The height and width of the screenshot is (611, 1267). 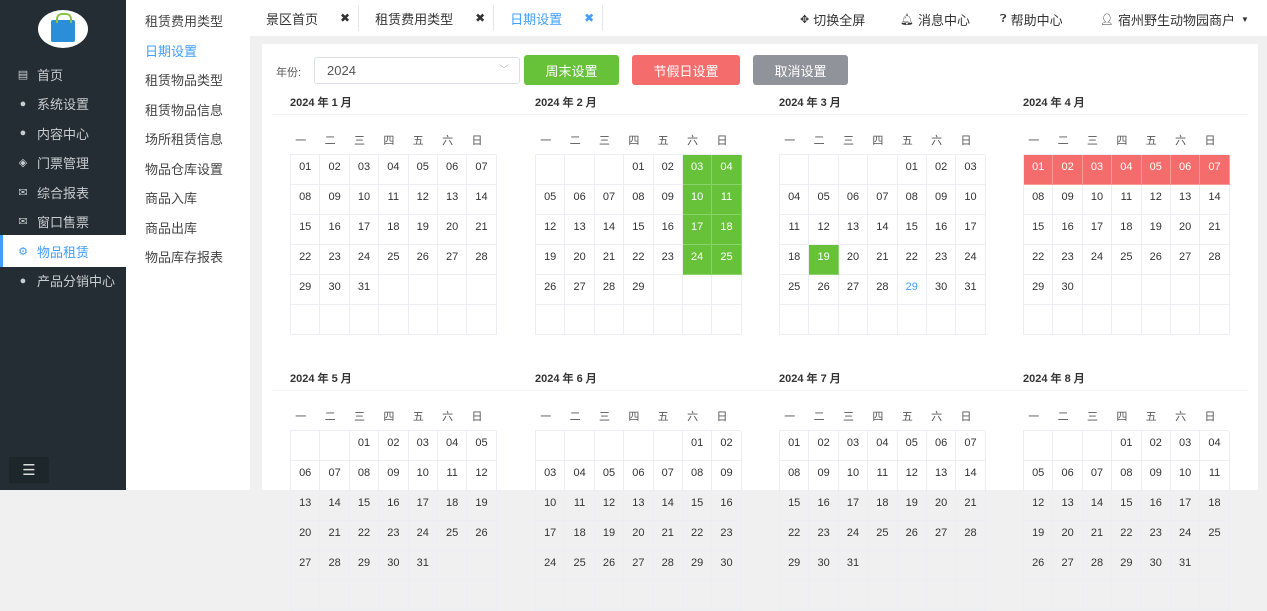 I want to click on year-select: 2024 ﹀, so click(x=417, y=70).